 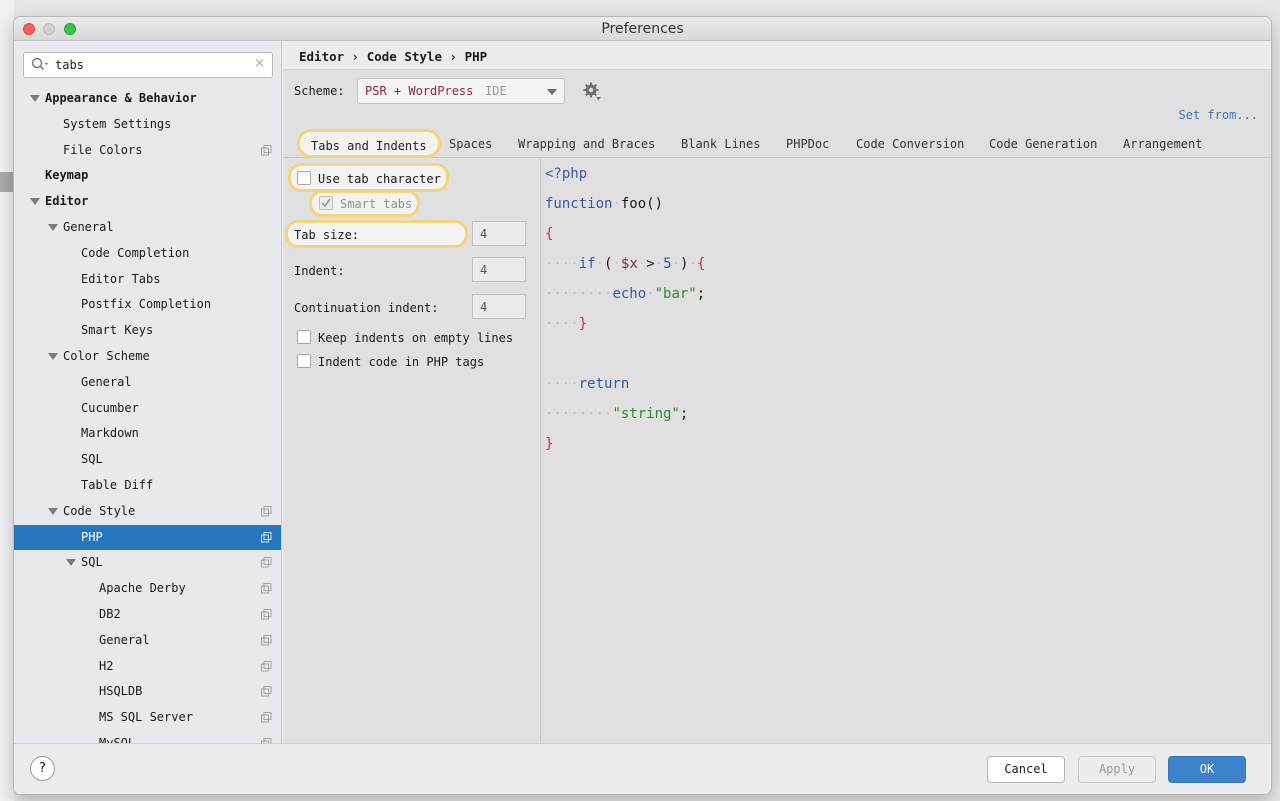 What do you see at coordinates (304, 178) in the screenshot?
I see `use-tab-checkbox` at bounding box center [304, 178].